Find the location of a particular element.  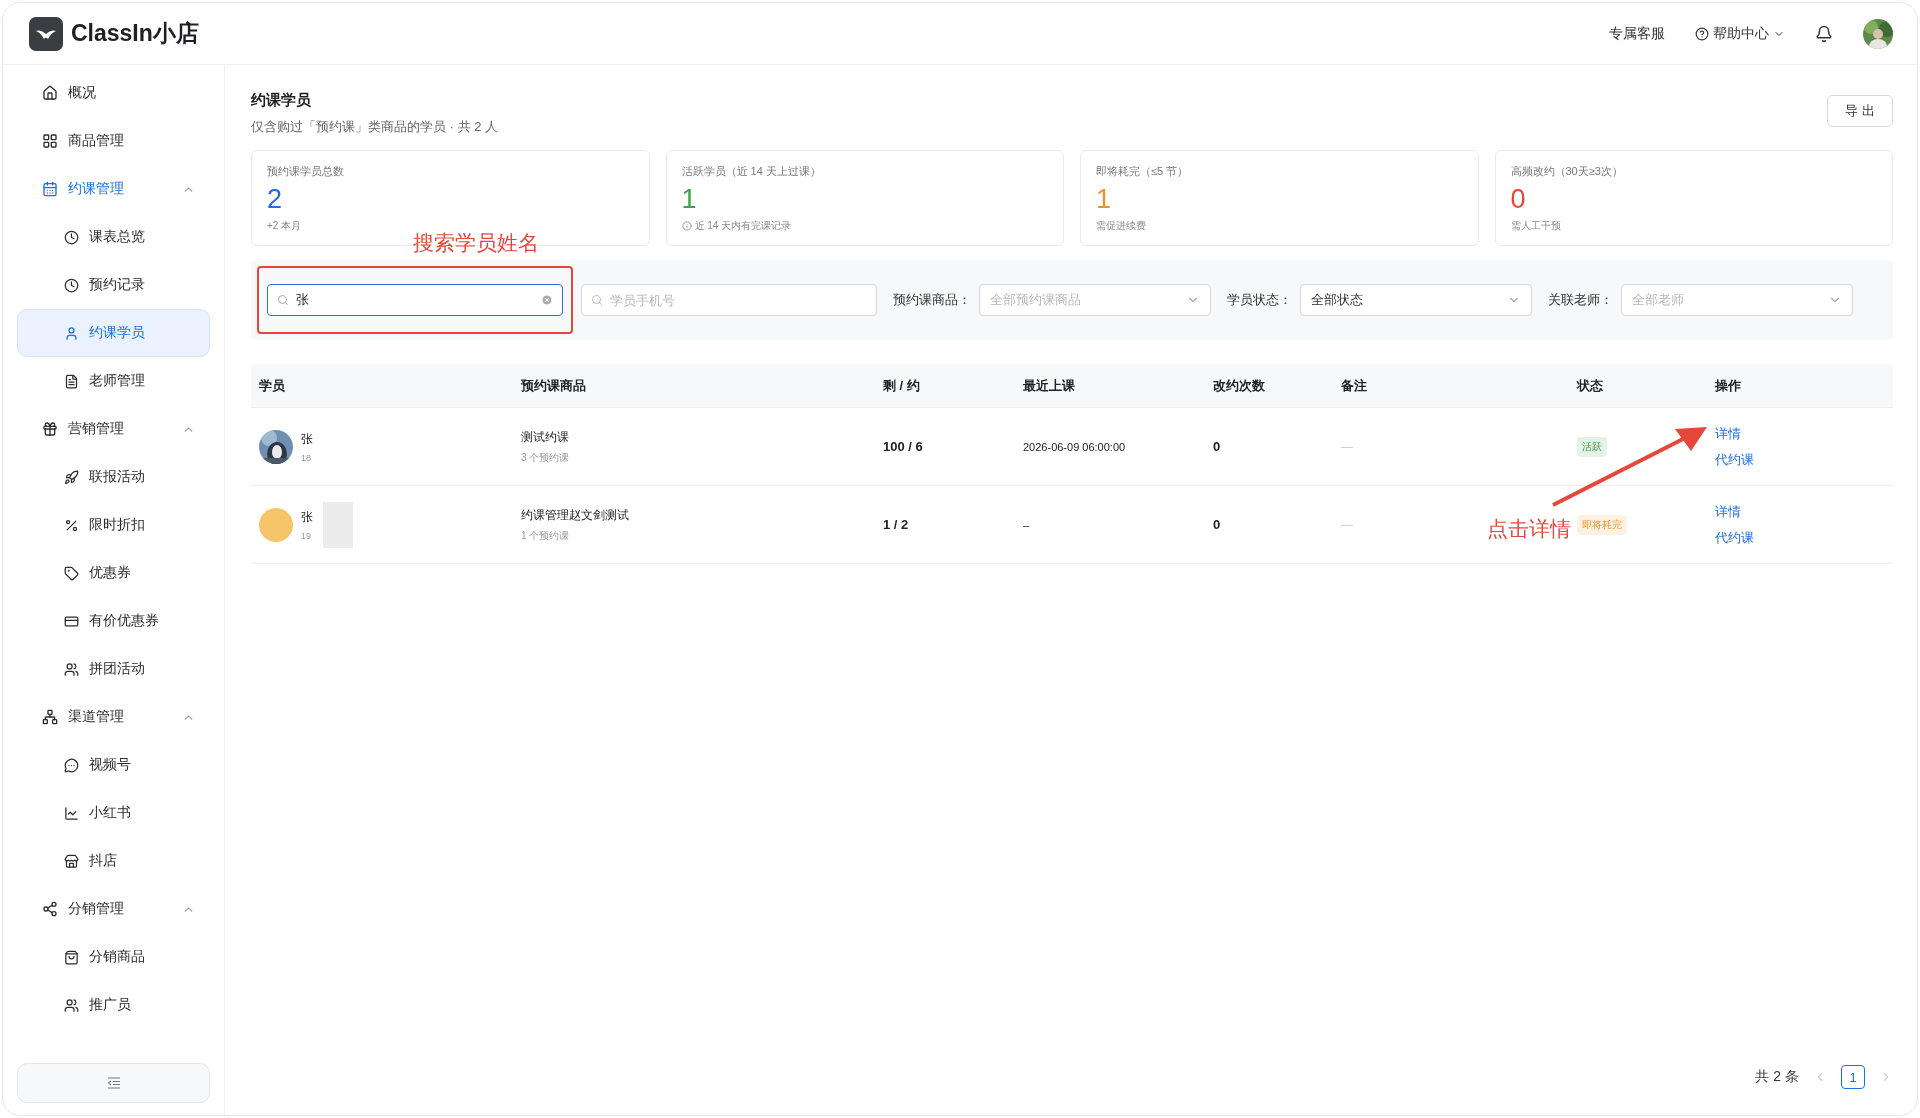

sidebar-item: 课表总览 is located at coordinates (113, 237).